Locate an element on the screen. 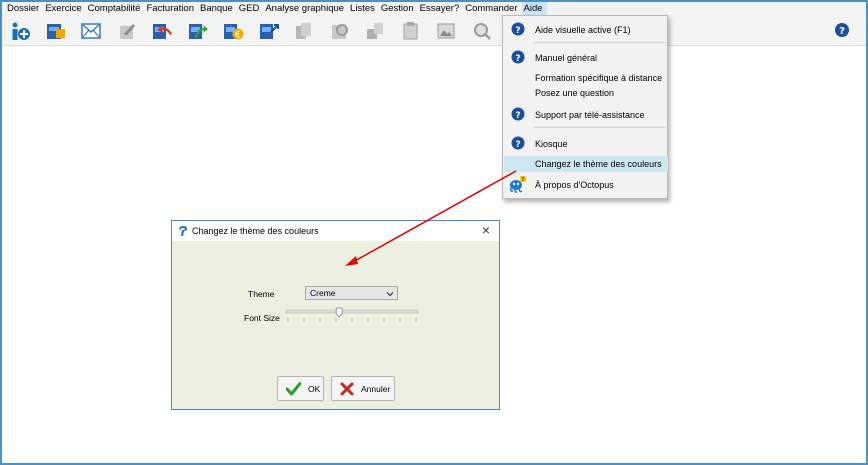 This screenshot has height=465, width=868. puzzle-euro-icon: € is located at coordinates (233, 31).